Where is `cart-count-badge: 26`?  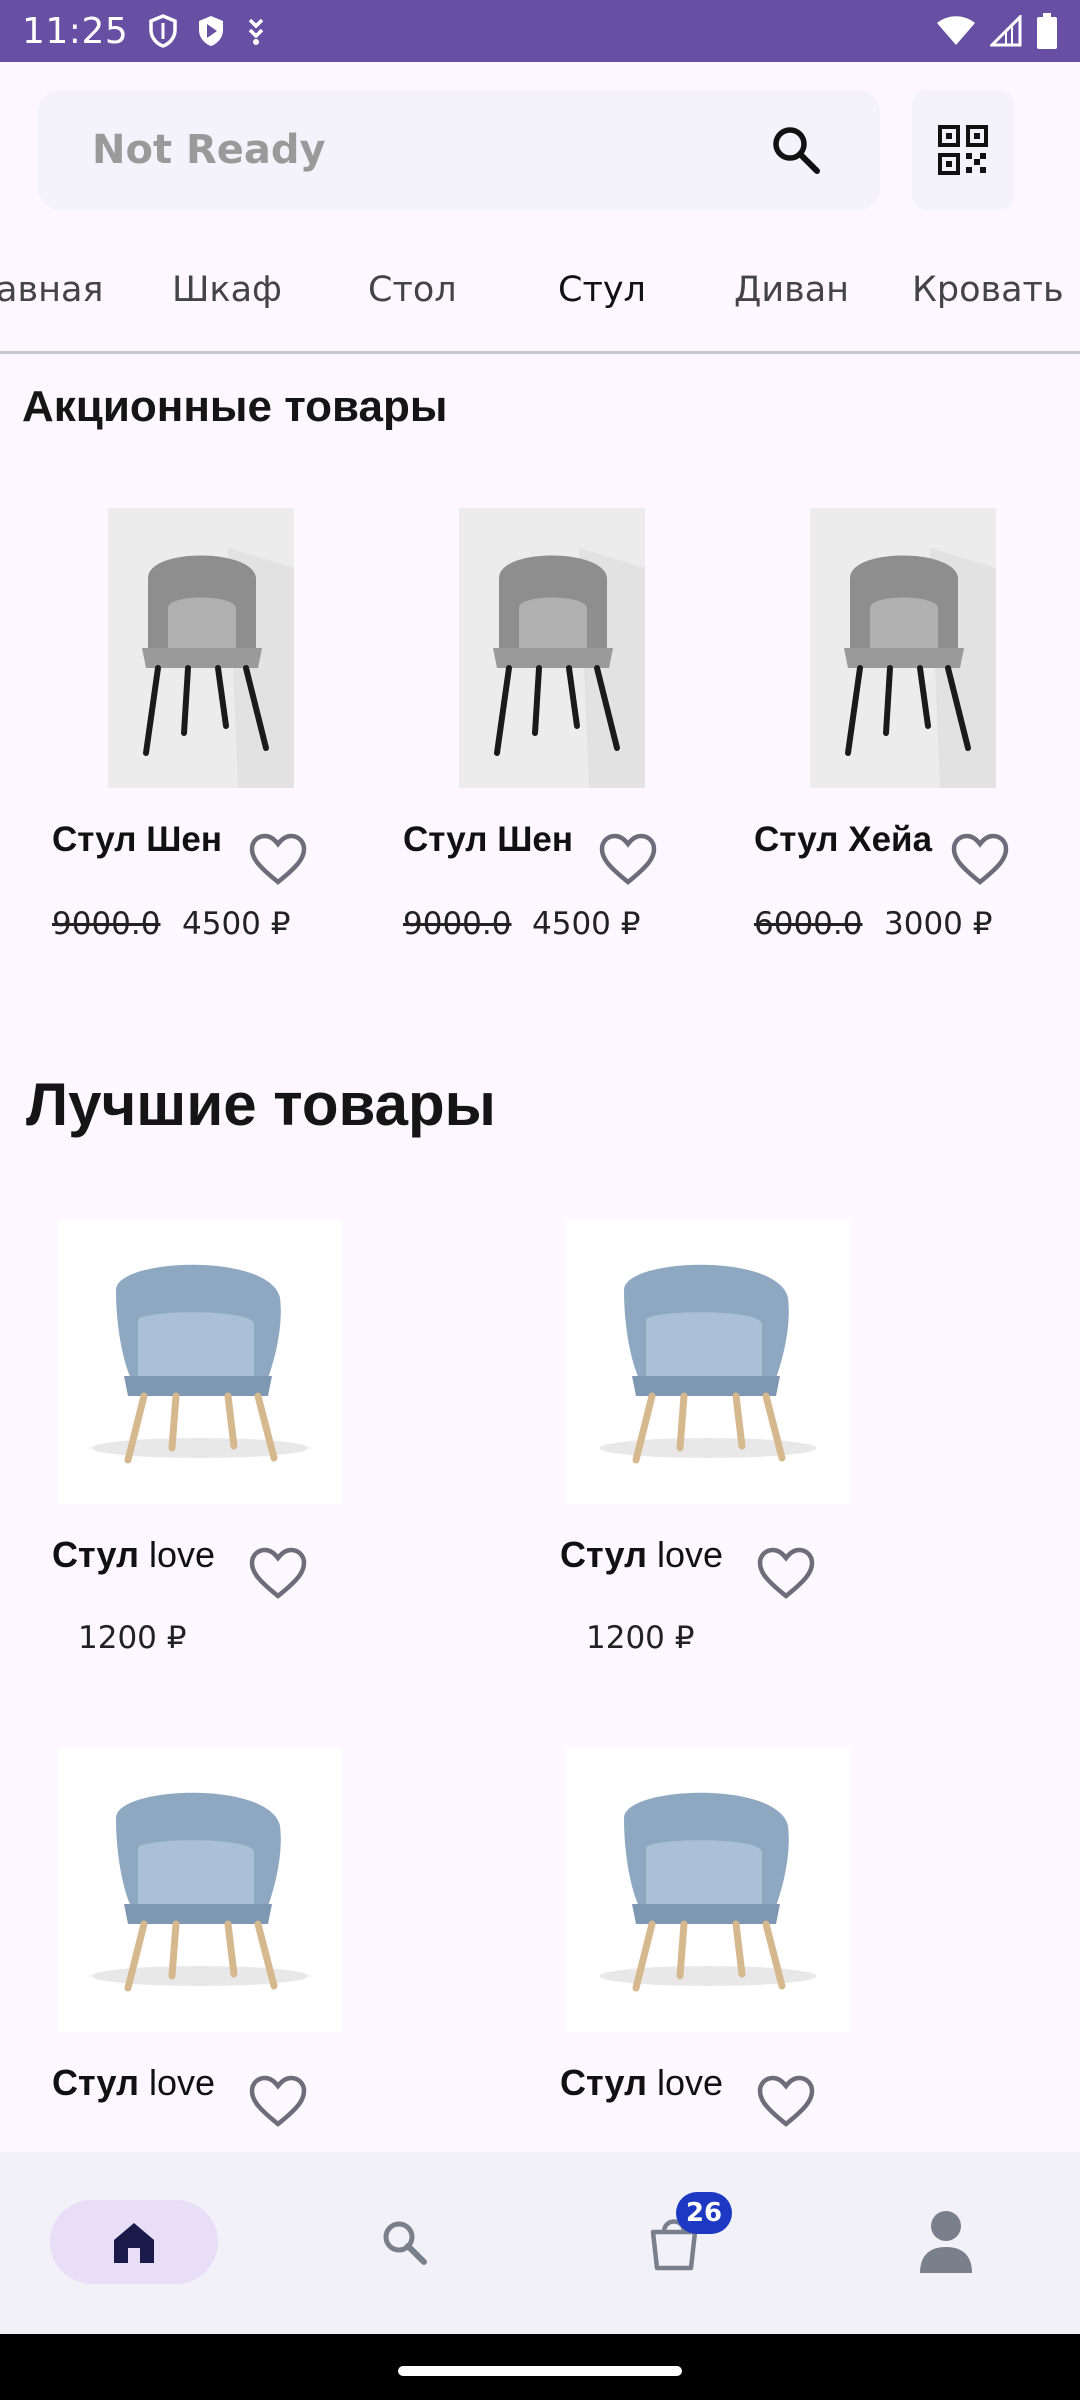 cart-count-badge: 26 is located at coordinates (704, 2213).